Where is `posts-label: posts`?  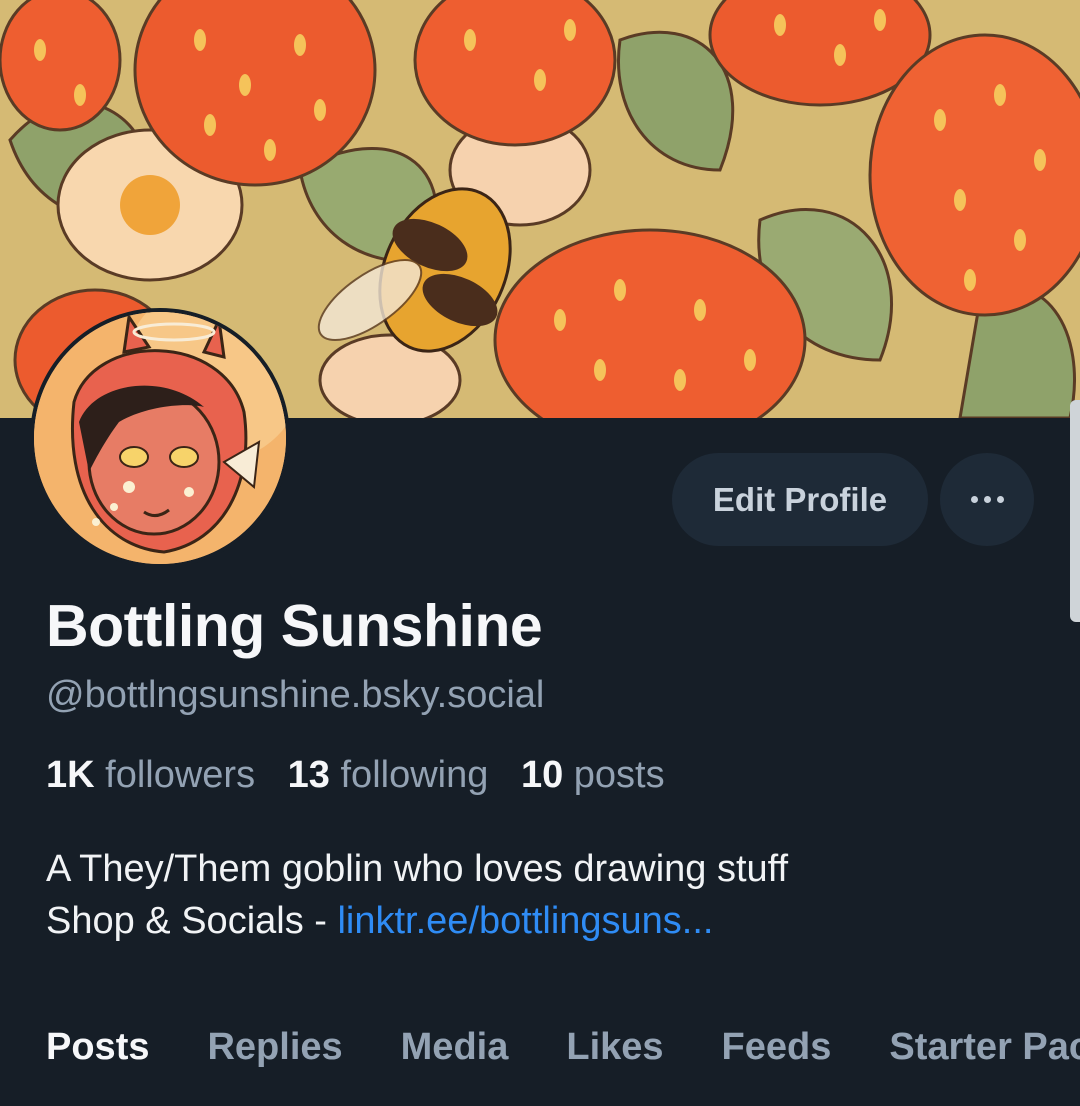
posts-label: posts is located at coordinates (619, 775).